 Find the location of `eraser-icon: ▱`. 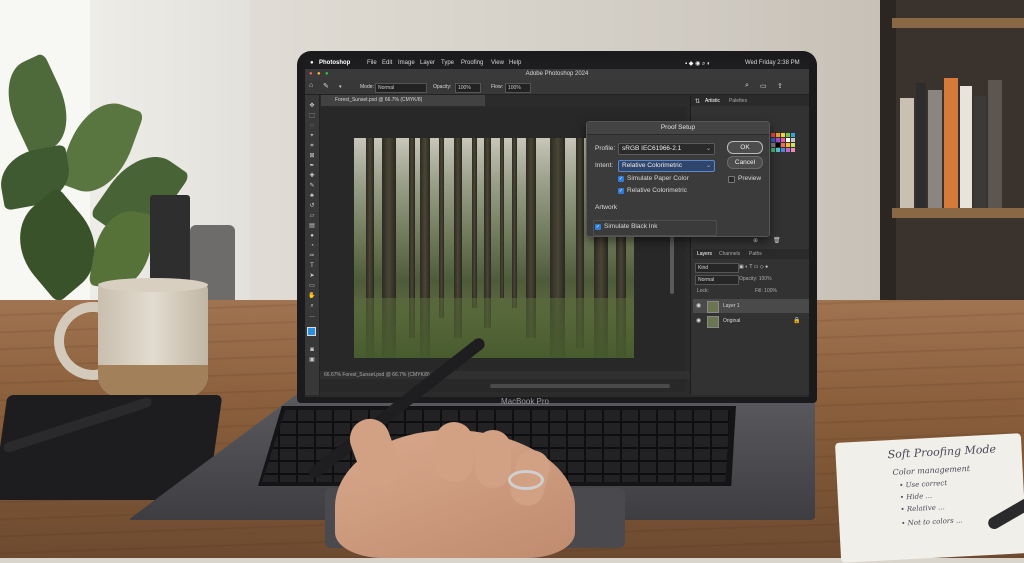

eraser-icon: ▱ is located at coordinates (312, 216).